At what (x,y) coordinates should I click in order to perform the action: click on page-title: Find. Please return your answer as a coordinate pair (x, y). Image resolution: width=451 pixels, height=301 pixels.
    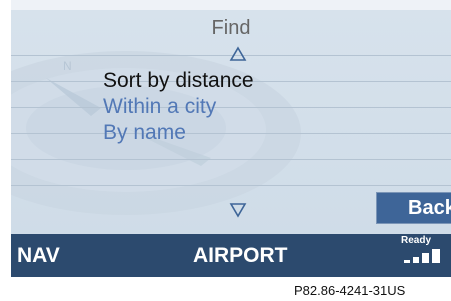
    Looking at the image, I should click on (231, 28).